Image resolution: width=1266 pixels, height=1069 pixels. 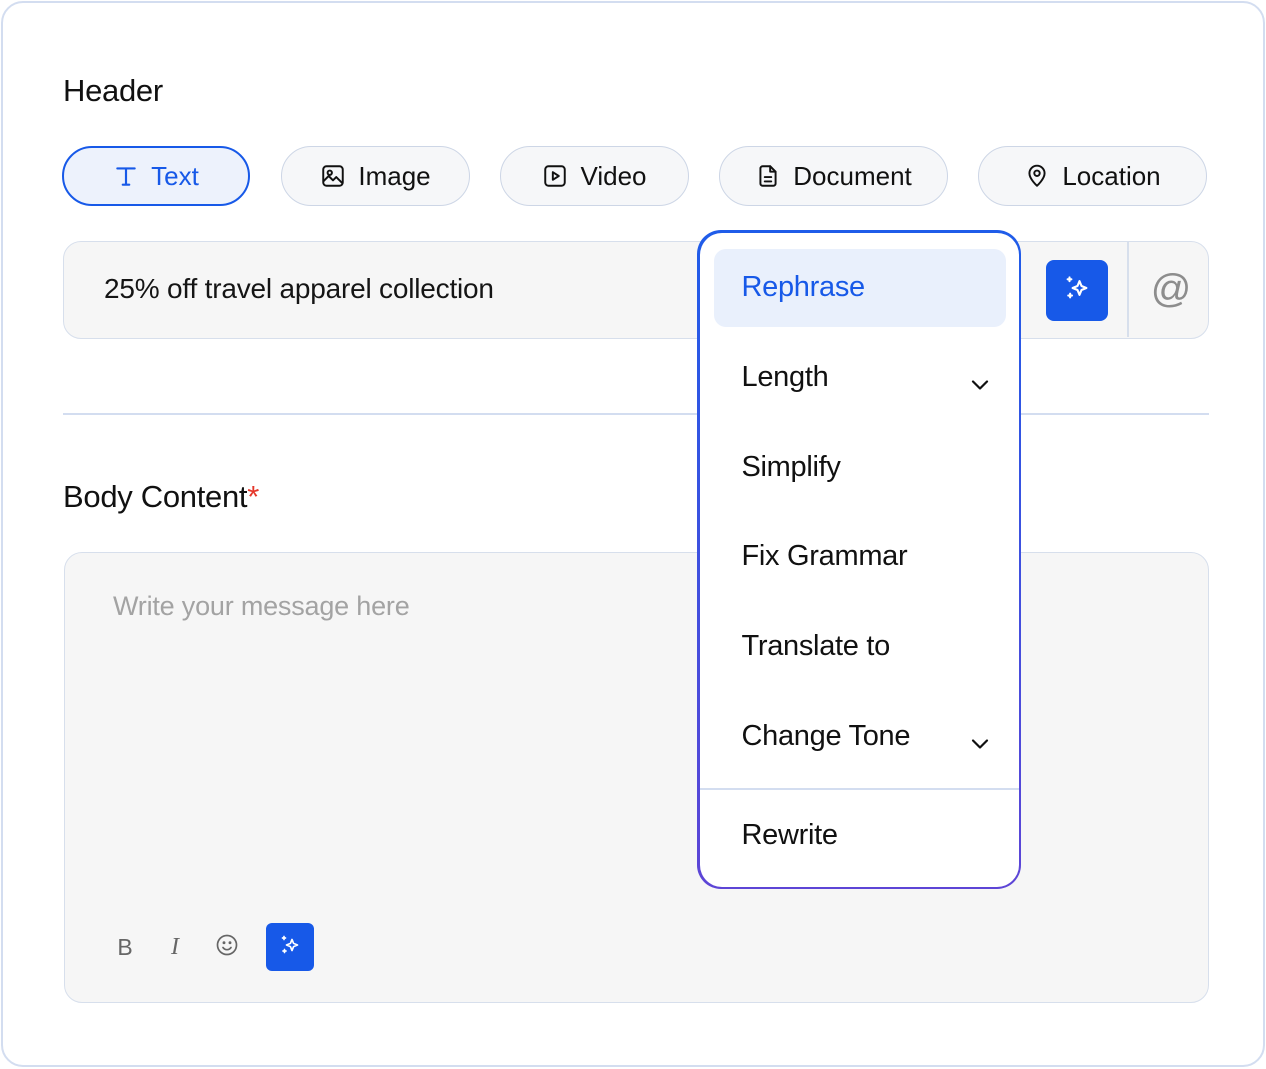 I want to click on required-mark: *, so click(x=253, y=496).